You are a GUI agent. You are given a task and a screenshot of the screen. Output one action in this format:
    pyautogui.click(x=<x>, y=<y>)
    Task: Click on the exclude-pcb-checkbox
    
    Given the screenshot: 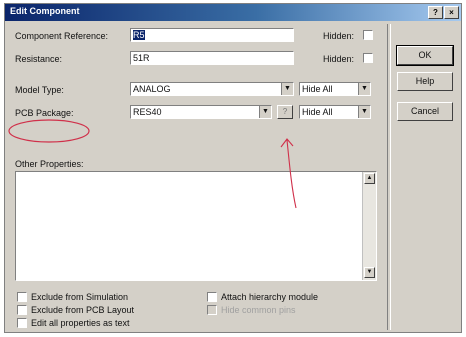 What is the action you would take?
    pyautogui.click(x=22, y=310)
    